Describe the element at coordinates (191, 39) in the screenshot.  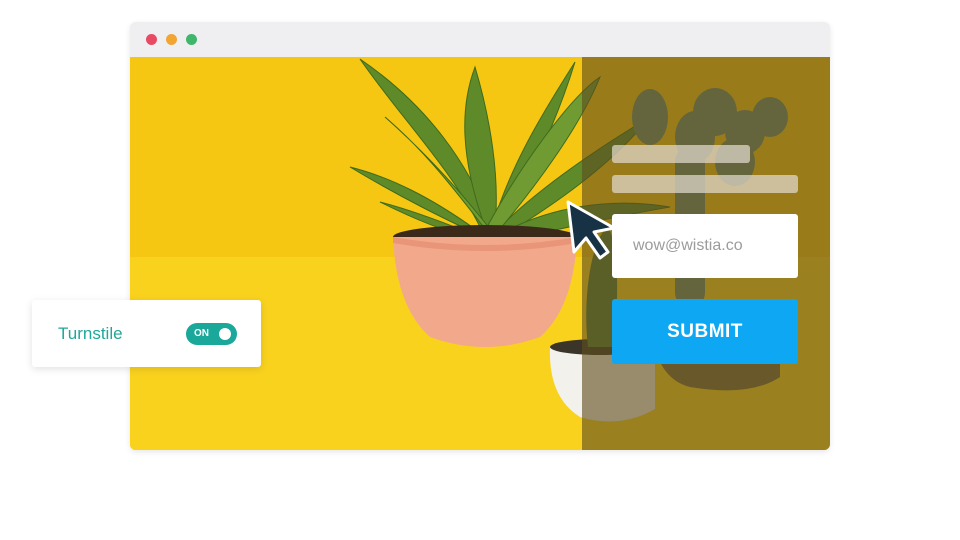
I see `maximize-dot` at that location.